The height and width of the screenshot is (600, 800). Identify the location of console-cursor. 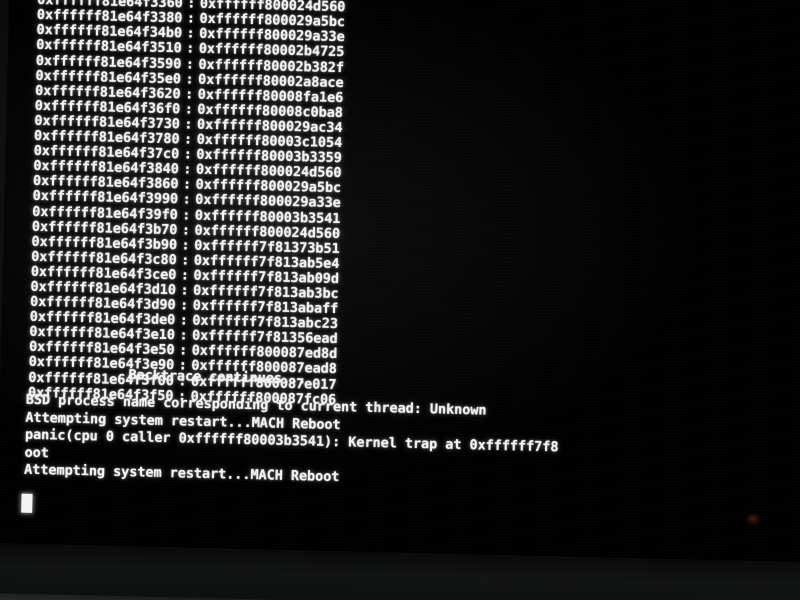
(27, 503).